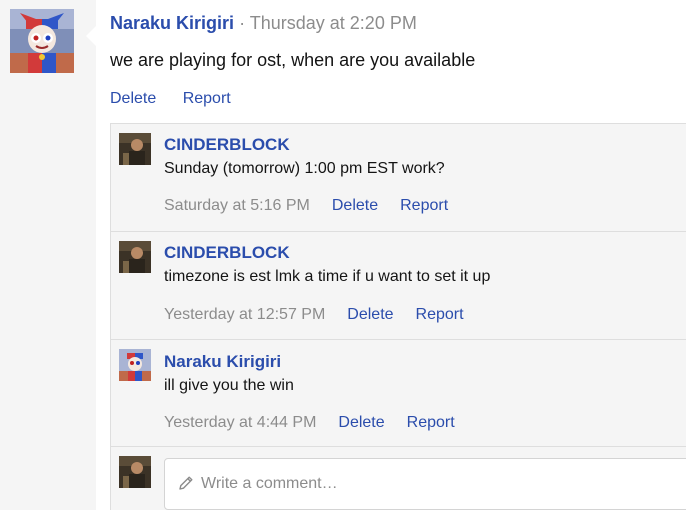 This screenshot has height=510, width=686. Describe the element at coordinates (237, 205) in the screenshot. I see `comment-timestamp: Saturday at 5:16 PM` at that location.